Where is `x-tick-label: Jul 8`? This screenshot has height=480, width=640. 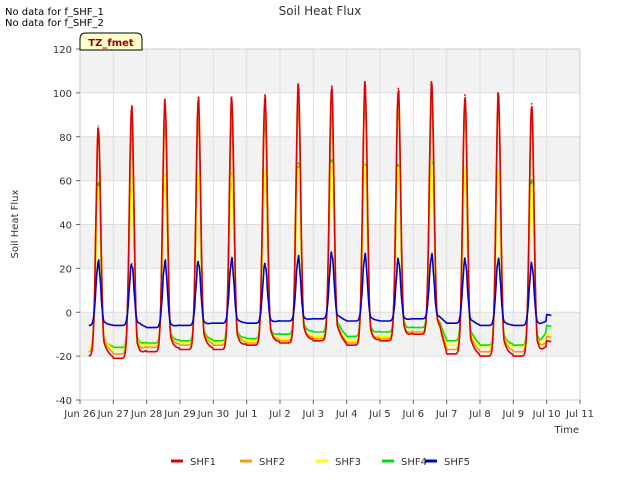 x-tick-label: Jul 8 is located at coordinates (479, 414).